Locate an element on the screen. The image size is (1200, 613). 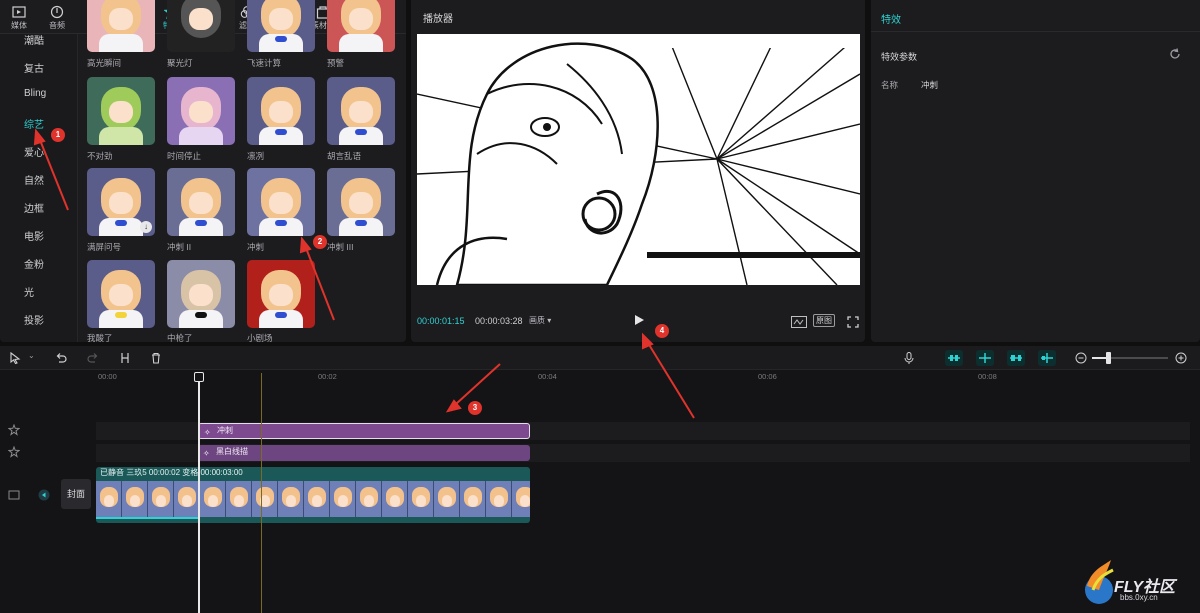
category-gold-dust: 金粉 is located at coordinates (34, 263).